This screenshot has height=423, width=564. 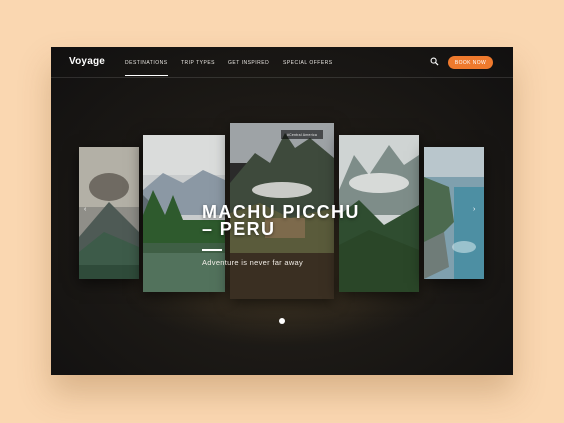 What do you see at coordinates (109, 213) in the screenshot?
I see `destination-card-volcano` at bounding box center [109, 213].